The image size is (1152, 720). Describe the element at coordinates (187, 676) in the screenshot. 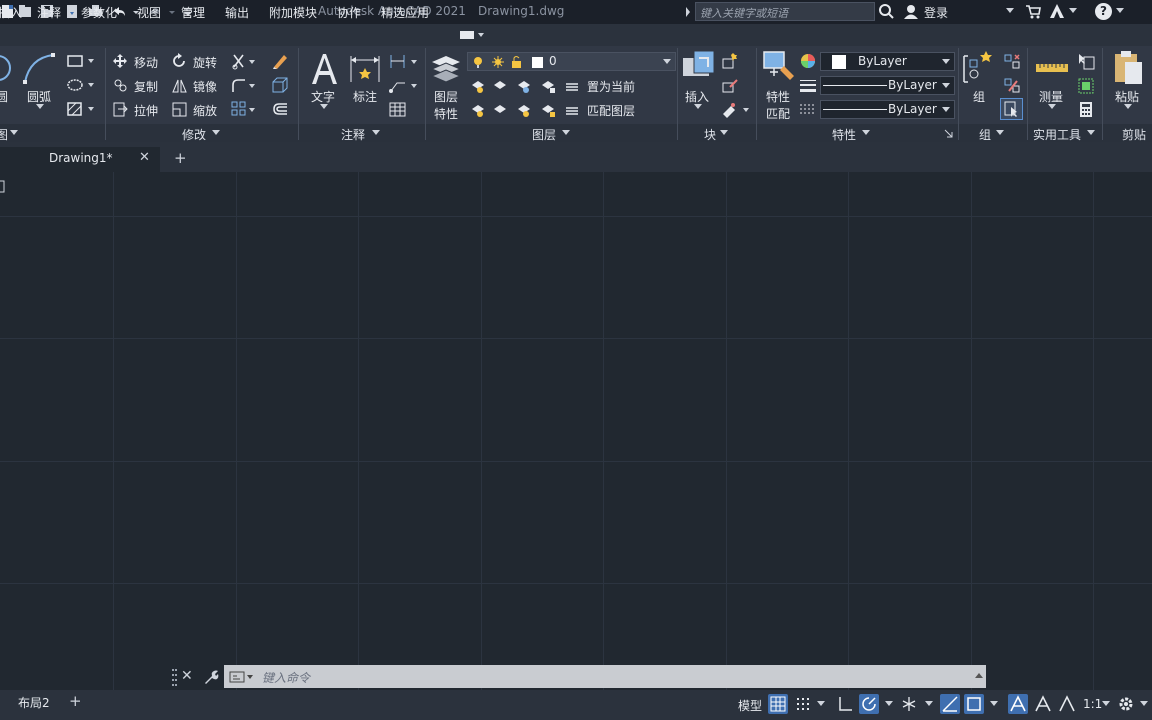

I see `command-line-close-icon: ✕` at that location.